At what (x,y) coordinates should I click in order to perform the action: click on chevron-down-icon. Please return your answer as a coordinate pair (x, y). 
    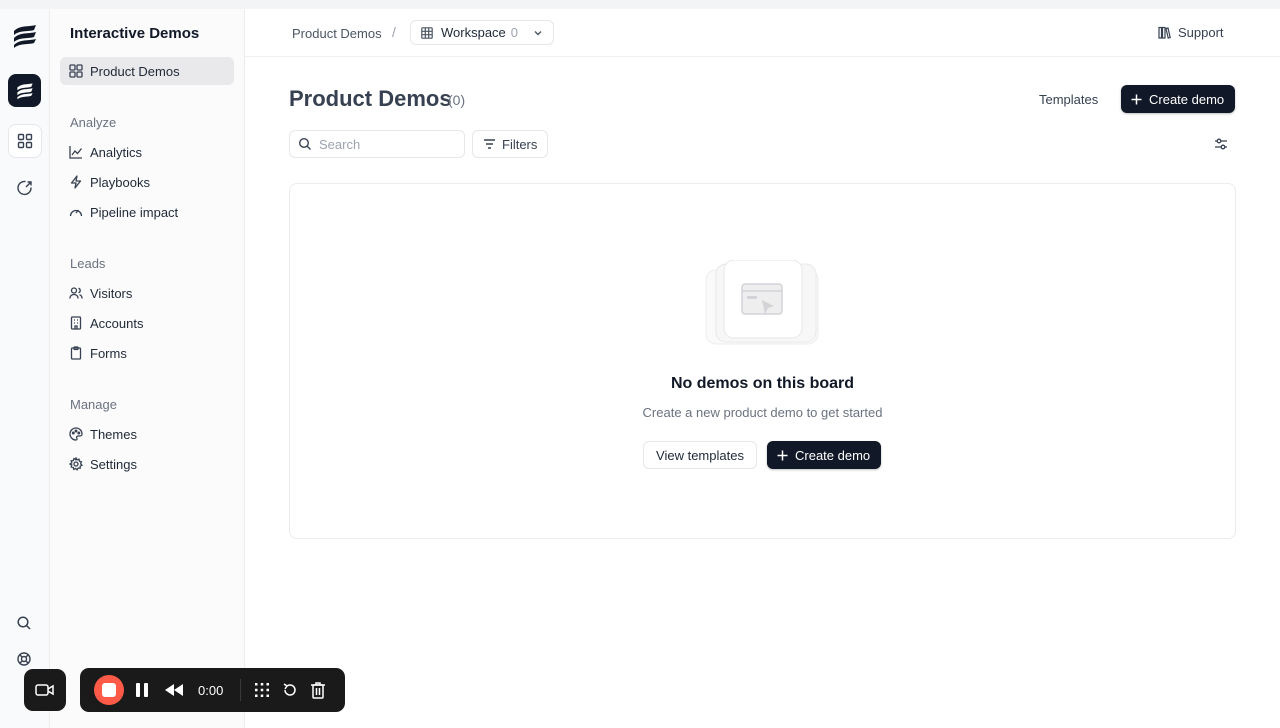
    Looking at the image, I should click on (538, 34).